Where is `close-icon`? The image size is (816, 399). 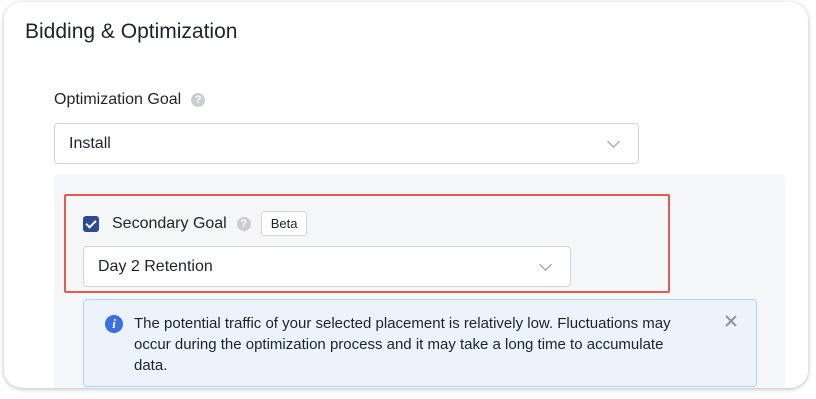 close-icon is located at coordinates (731, 321).